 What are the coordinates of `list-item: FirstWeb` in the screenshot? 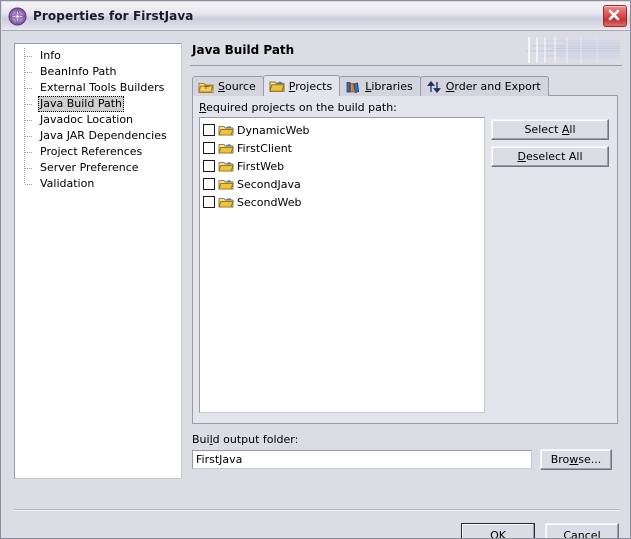 It's located at (343, 166).